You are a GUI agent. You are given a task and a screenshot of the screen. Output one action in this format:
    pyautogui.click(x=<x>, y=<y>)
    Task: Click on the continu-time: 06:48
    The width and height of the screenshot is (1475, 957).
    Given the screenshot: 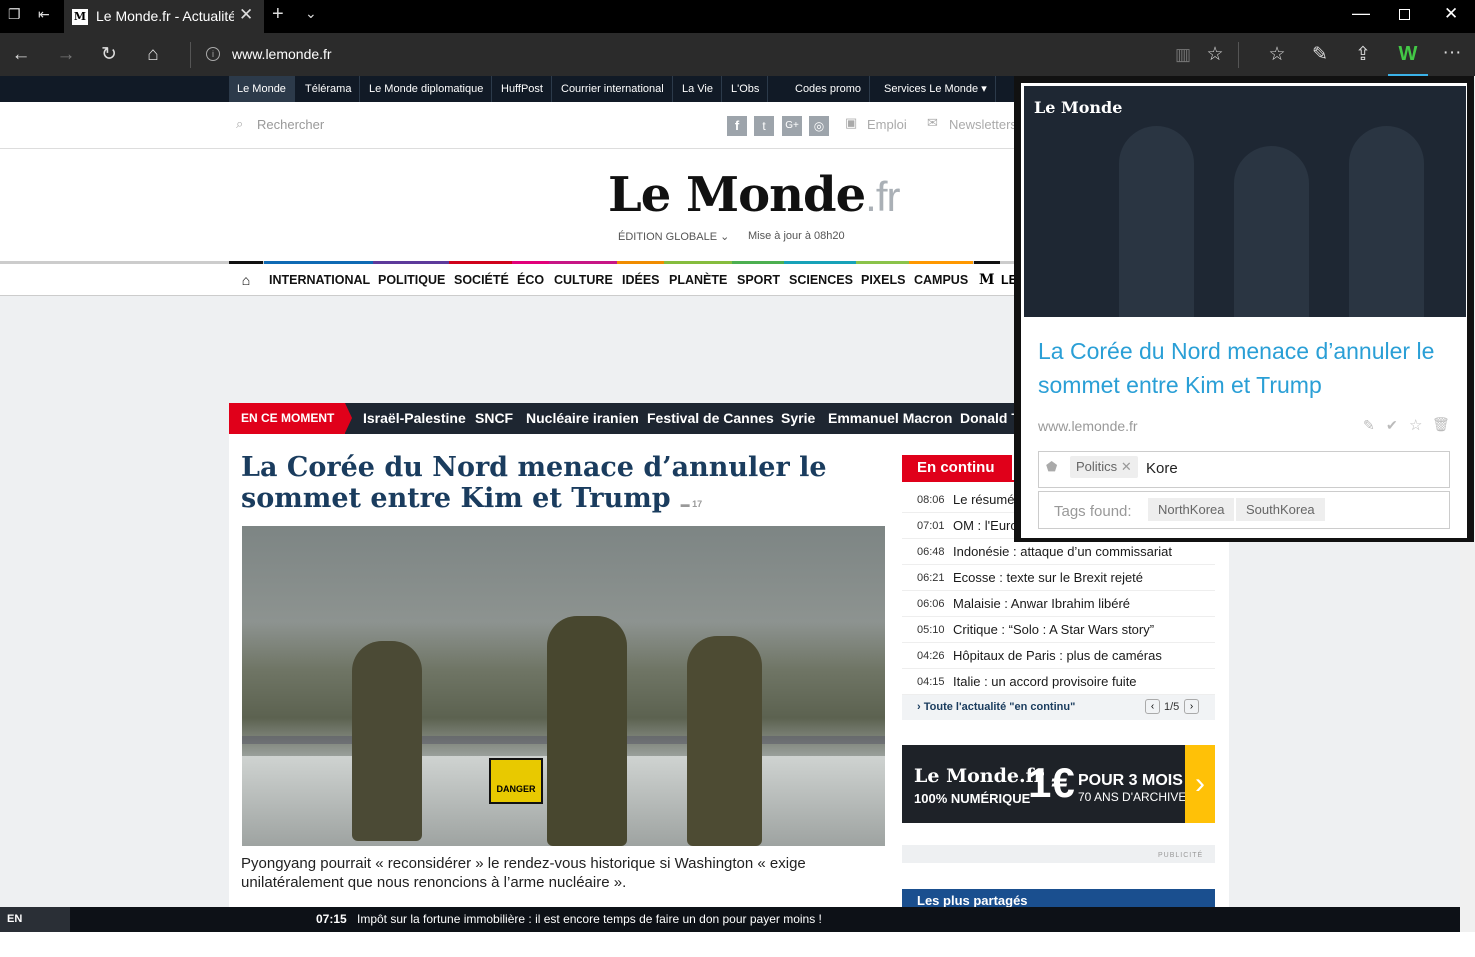 What is the action you would take?
    pyautogui.click(x=931, y=552)
    